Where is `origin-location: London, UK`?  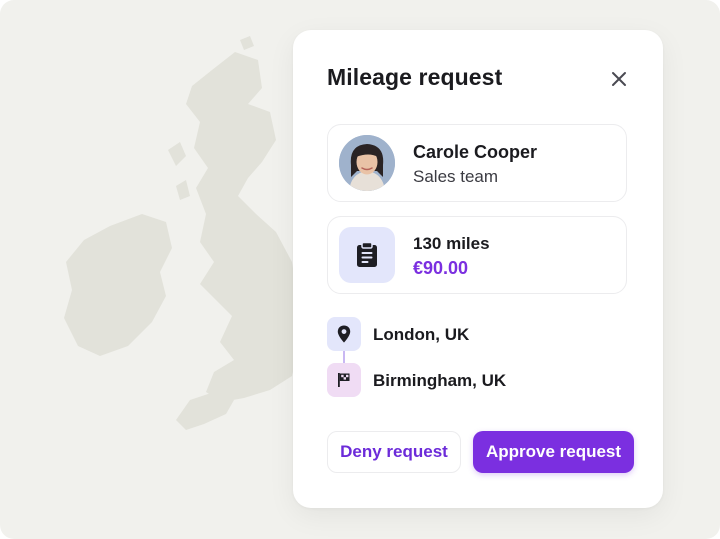
origin-location: London, UK is located at coordinates (421, 334).